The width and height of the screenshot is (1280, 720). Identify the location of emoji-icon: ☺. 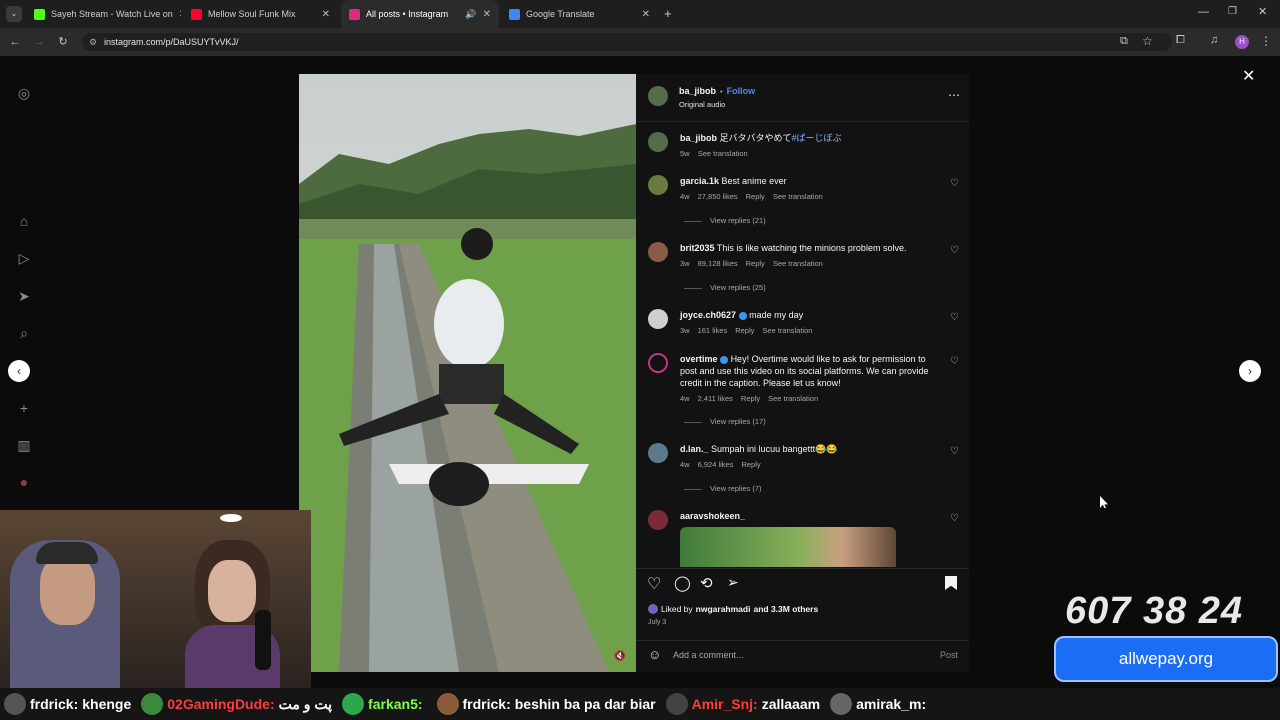
(654, 654).